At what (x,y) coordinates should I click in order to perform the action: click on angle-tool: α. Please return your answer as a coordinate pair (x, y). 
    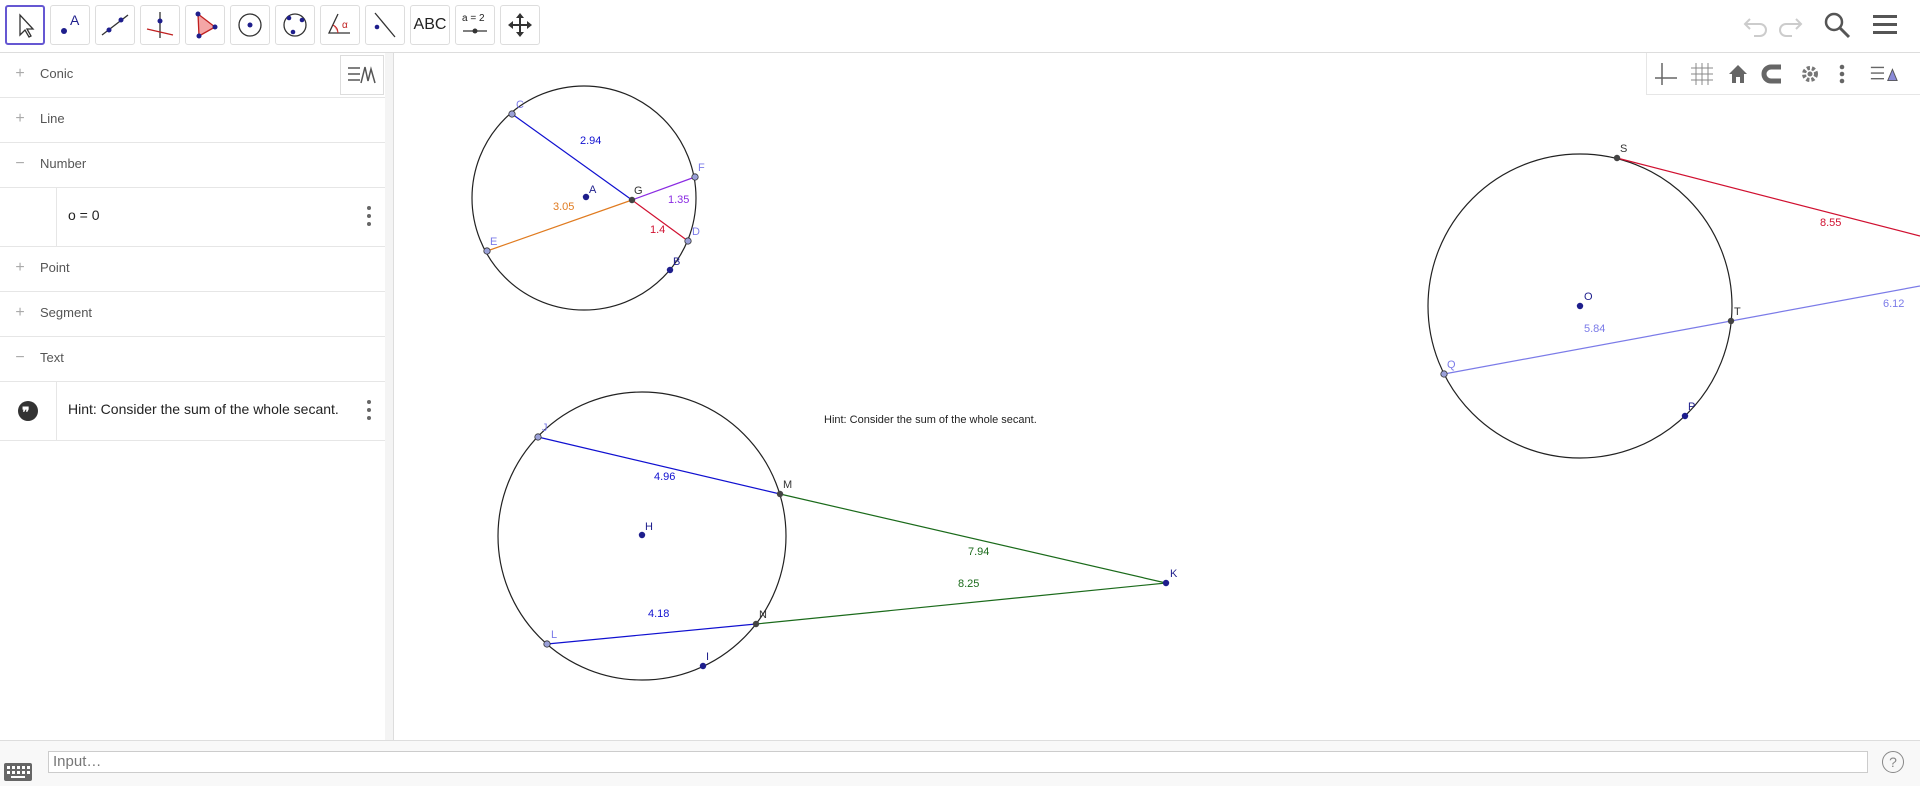
    Looking at the image, I should click on (340, 25).